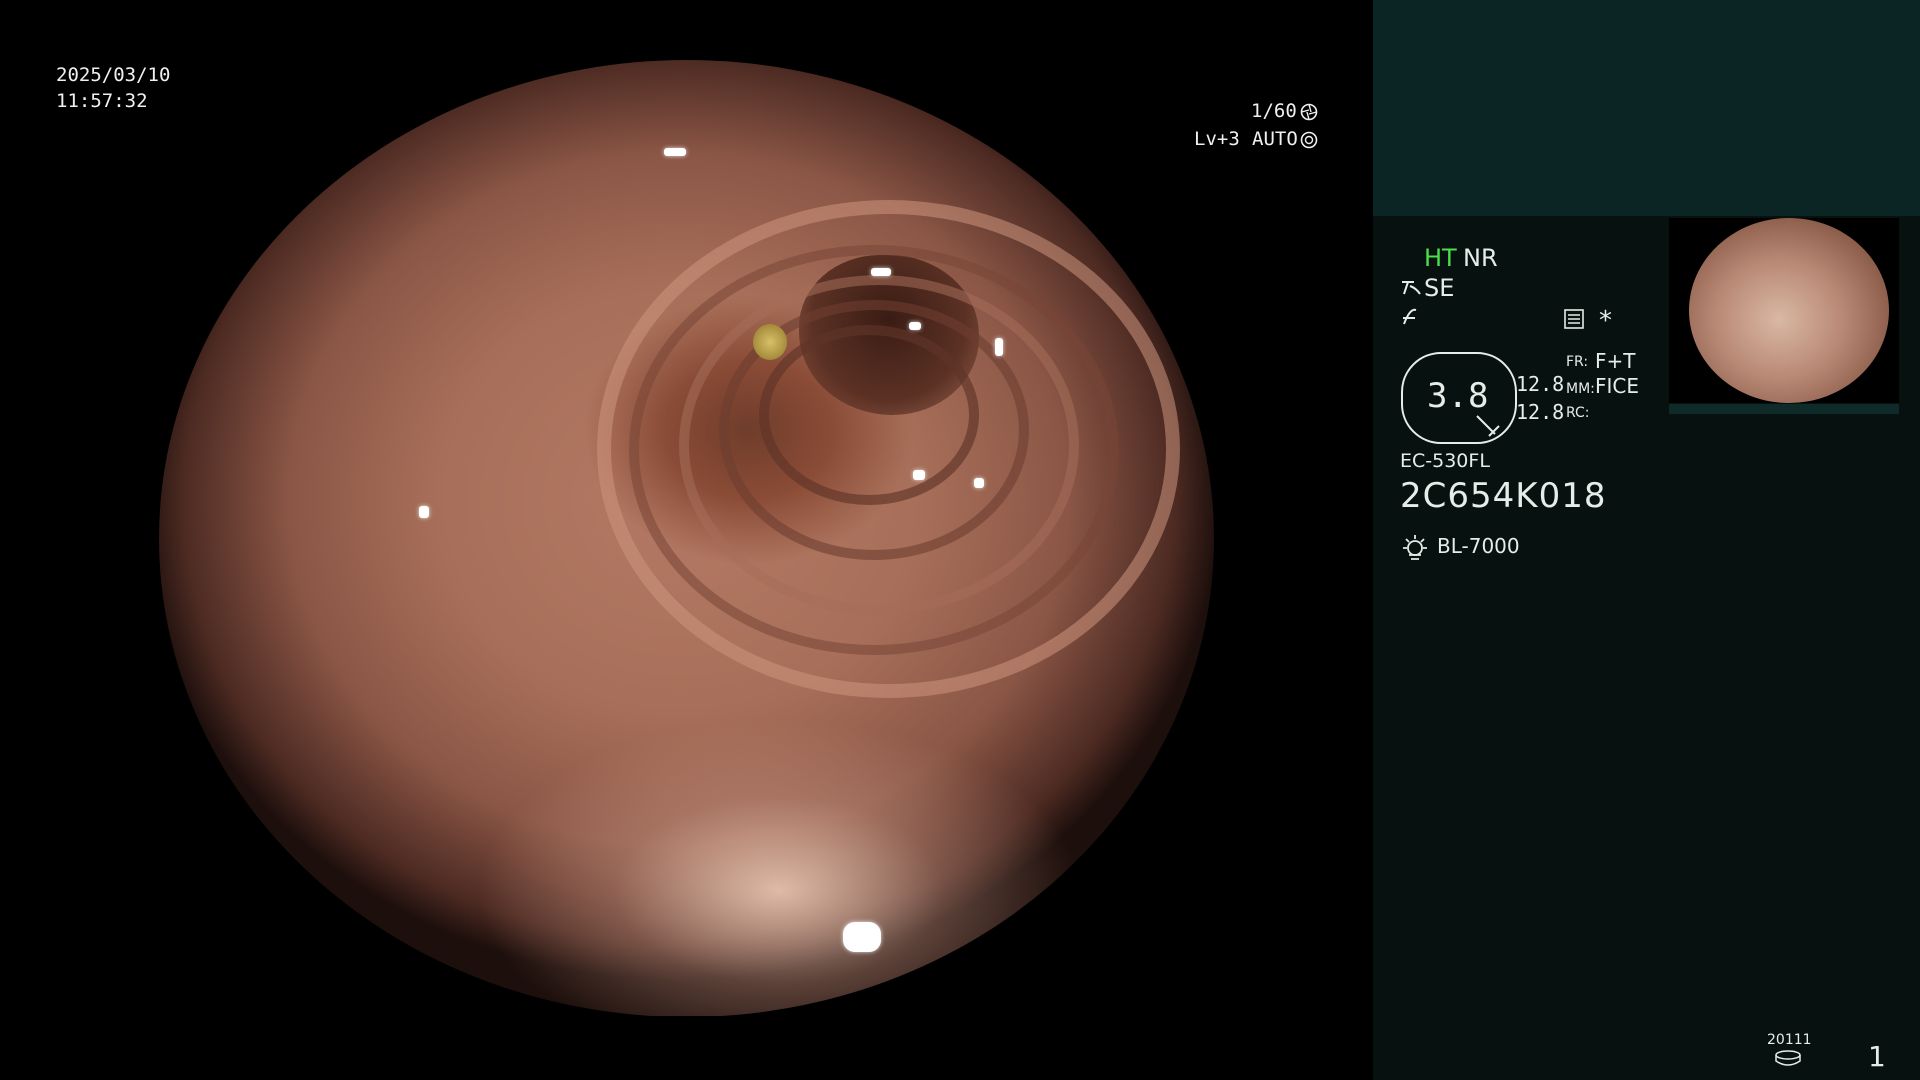 The image size is (1920, 1080). Describe the element at coordinates (1789, 1040) in the screenshot. I see `storage-count: 20111` at that location.